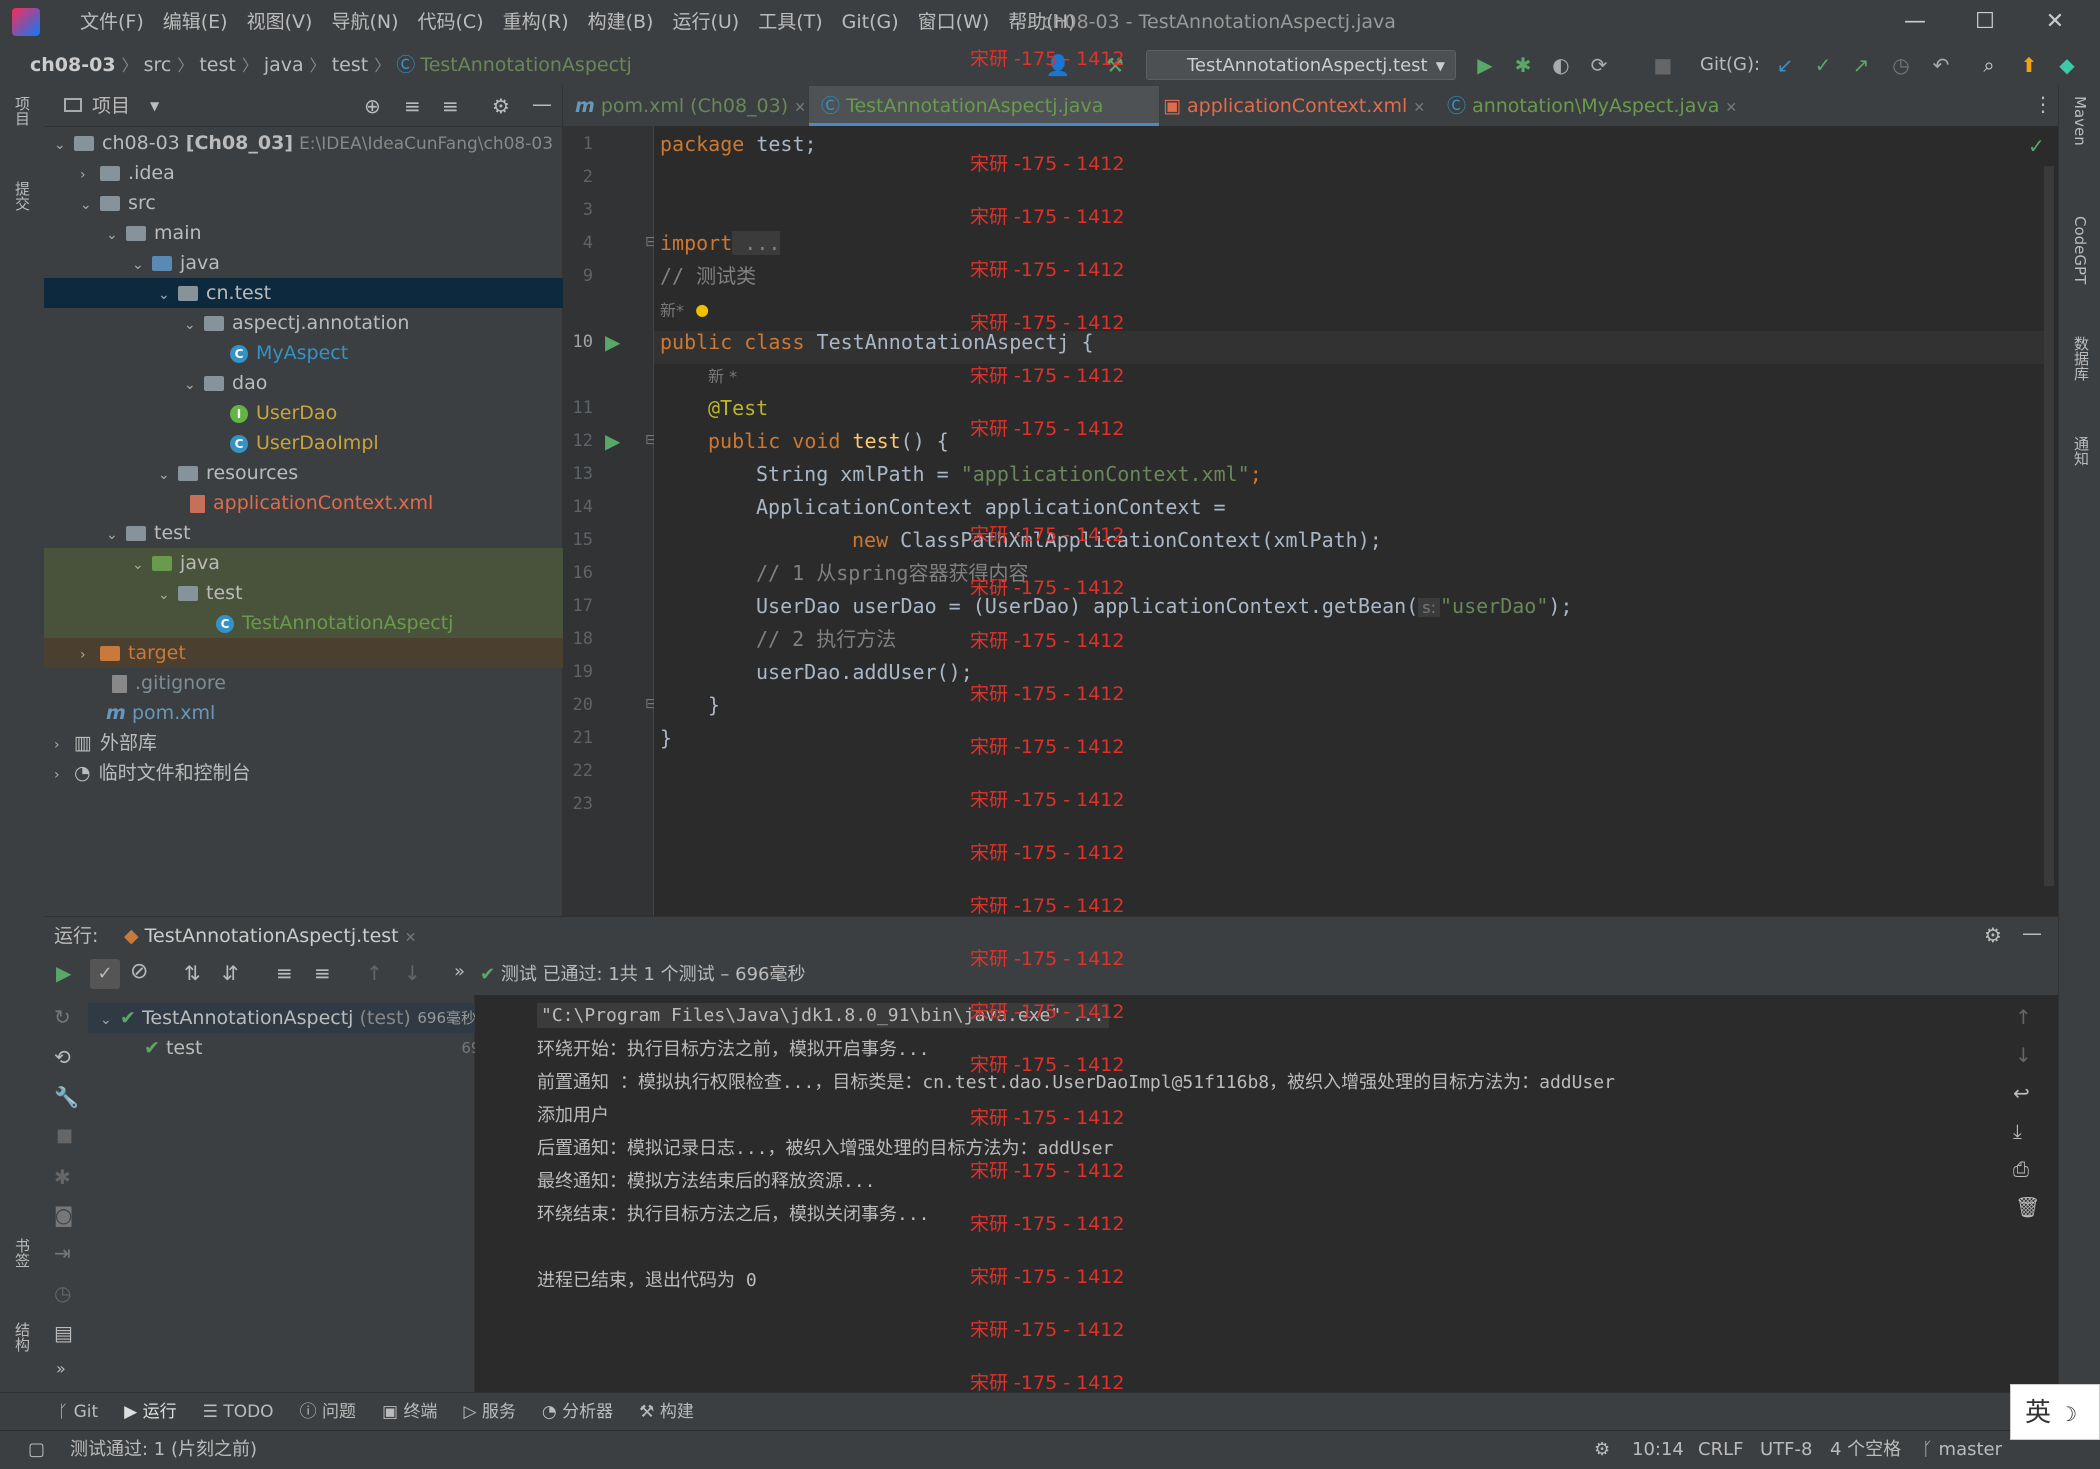 The height and width of the screenshot is (1469, 2100). Describe the element at coordinates (1115, 65) in the screenshot. I see `build-hammer-icon: ⚒` at that location.